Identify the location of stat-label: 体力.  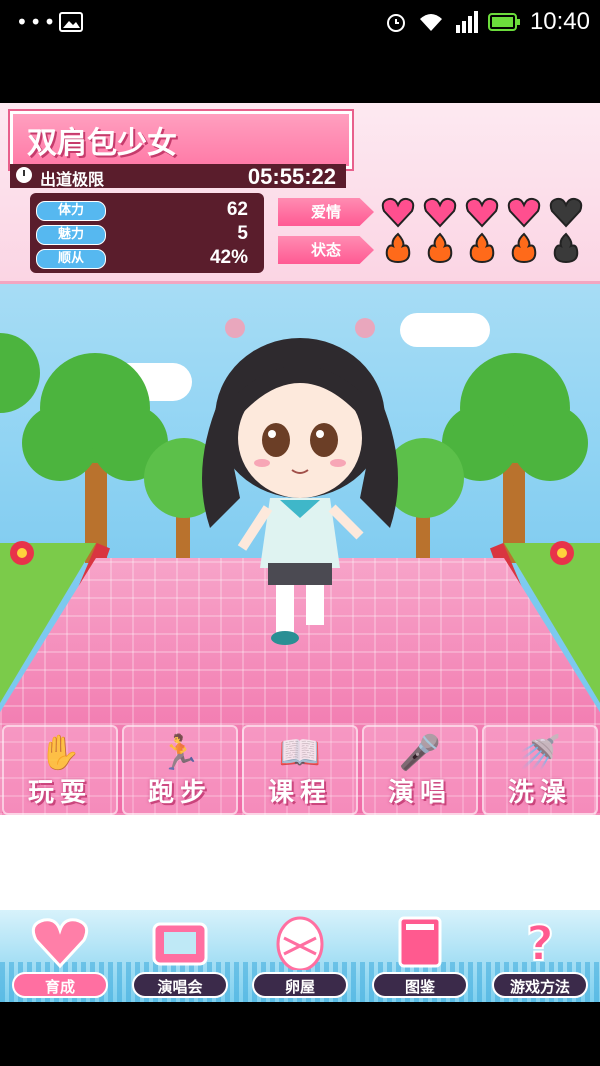
(71, 211).